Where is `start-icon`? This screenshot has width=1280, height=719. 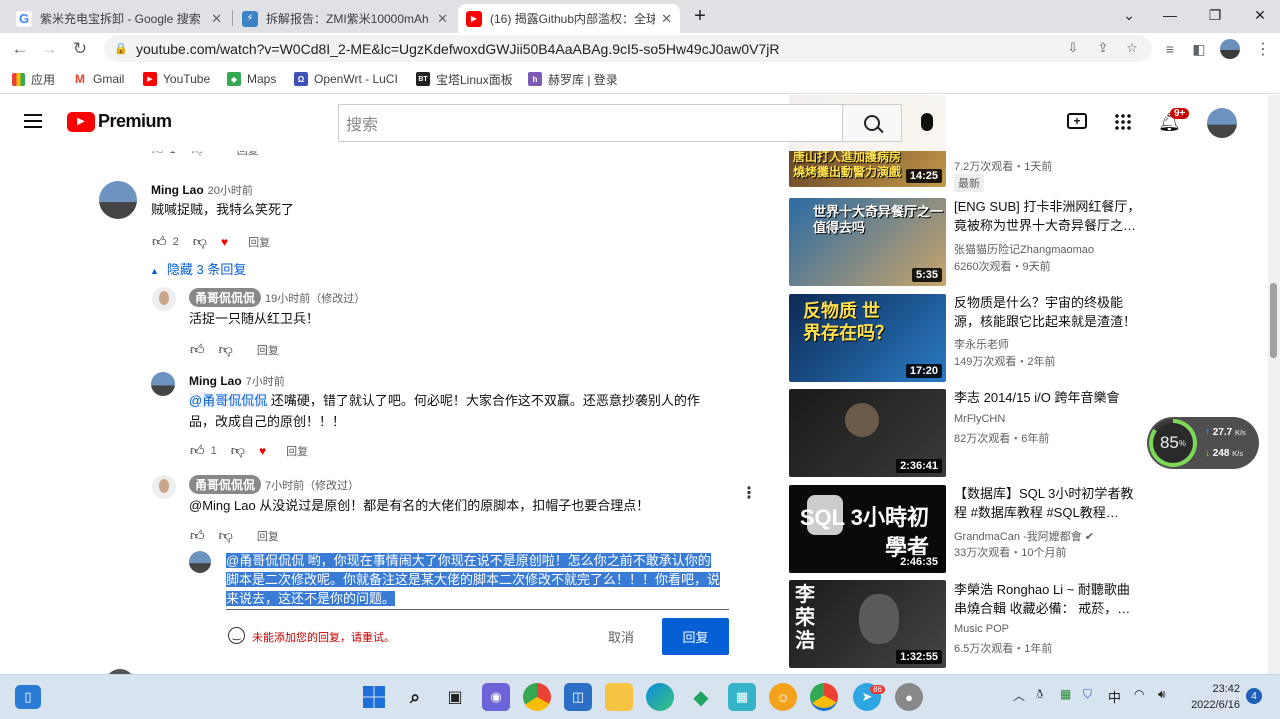 start-icon is located at coordinates (374, 697).